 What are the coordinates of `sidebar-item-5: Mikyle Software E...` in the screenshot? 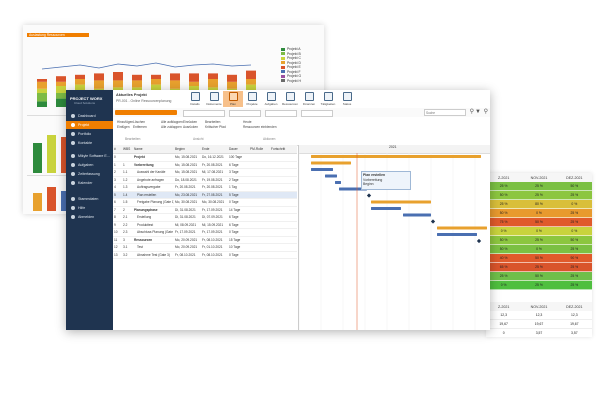 It's located at (89, 156).